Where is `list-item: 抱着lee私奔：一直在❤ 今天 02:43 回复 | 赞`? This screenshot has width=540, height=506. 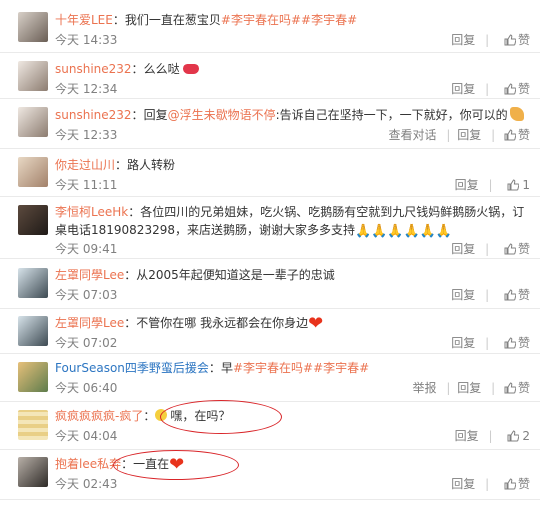
list-item: 抱着lee私奔：一直在❤ 今天 02:43 回复 | 赞 is located at coordinates (270, 475).